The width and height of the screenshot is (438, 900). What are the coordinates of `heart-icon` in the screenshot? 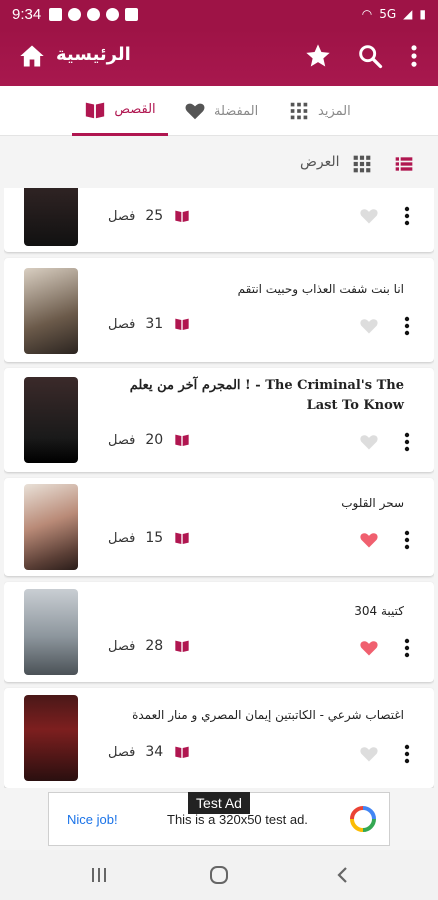 It's located at (195, 111).